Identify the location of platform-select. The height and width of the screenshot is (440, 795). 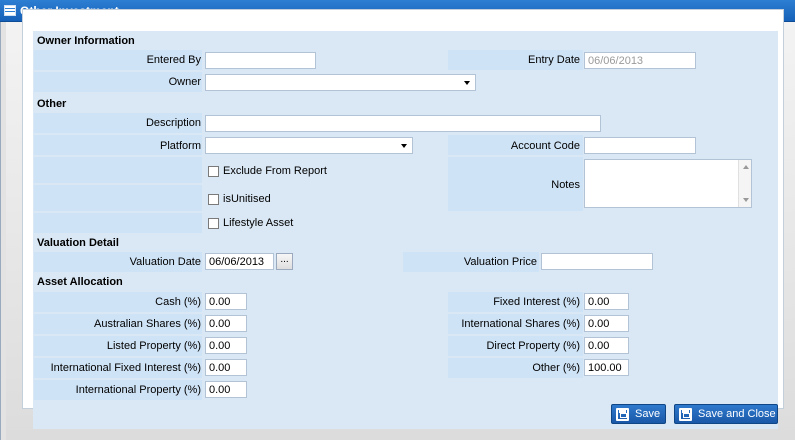
(309, 145).